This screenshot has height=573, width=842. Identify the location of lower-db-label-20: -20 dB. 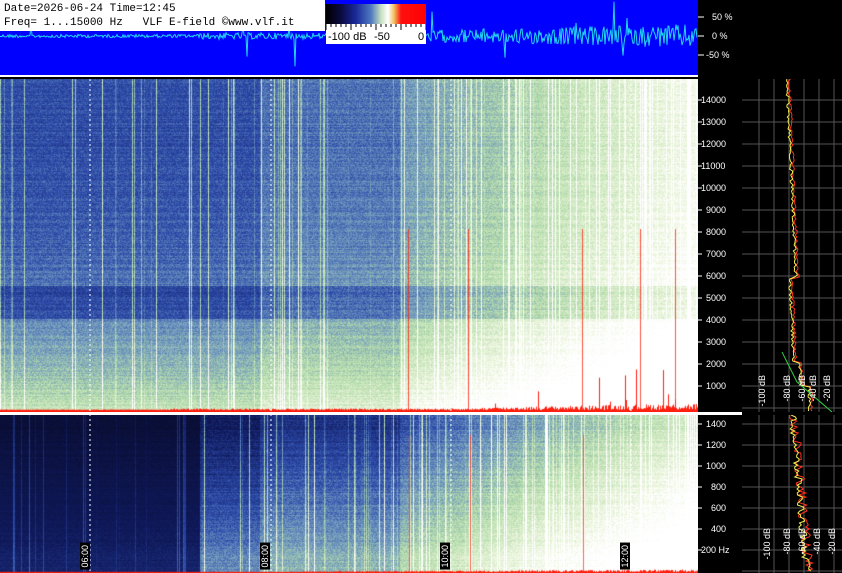
(832, 541).